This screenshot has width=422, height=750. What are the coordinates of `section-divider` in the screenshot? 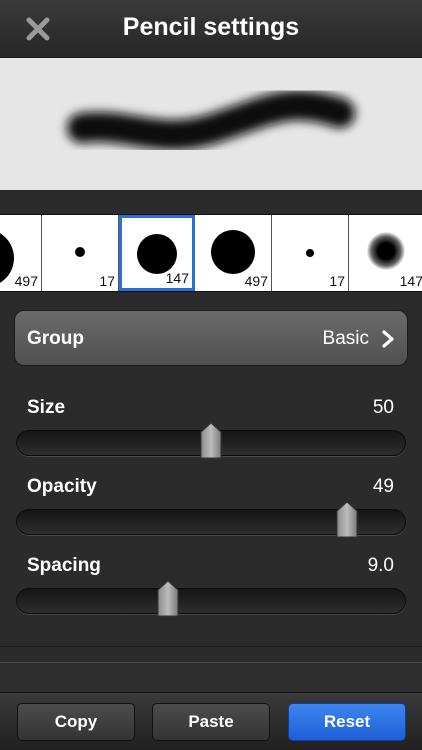 It's located at (211, 646).